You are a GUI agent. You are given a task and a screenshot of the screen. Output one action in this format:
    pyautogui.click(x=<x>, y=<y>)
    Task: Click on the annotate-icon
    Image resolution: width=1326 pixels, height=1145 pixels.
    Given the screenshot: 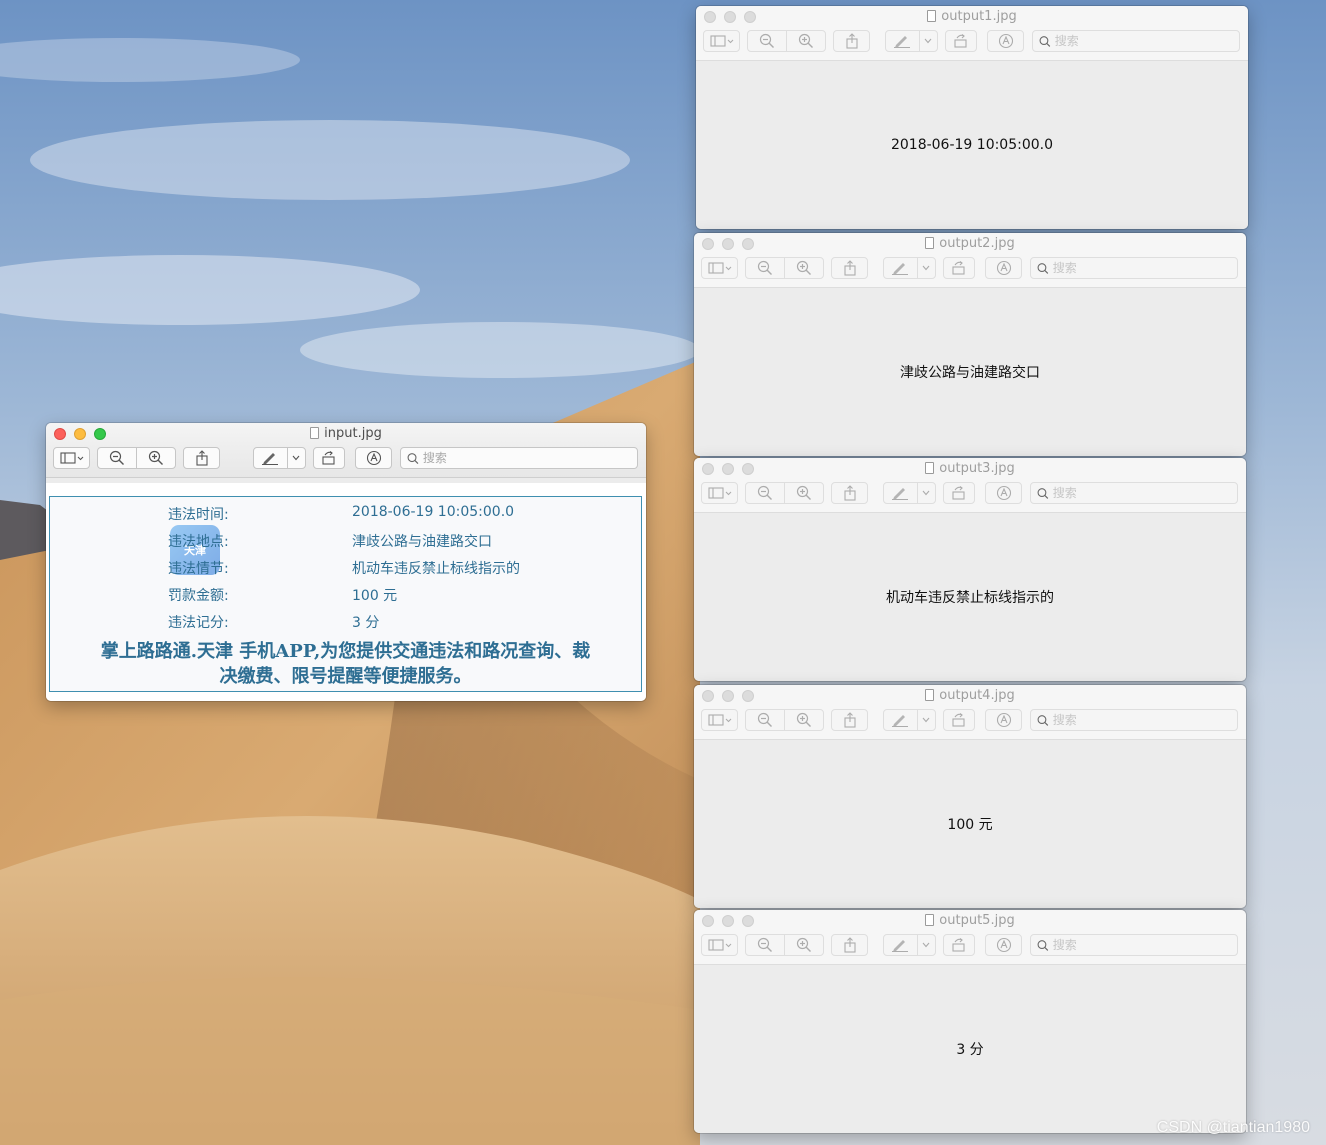 What is the action you would take?
    pyautogui.click(x=1003, y=268)
    